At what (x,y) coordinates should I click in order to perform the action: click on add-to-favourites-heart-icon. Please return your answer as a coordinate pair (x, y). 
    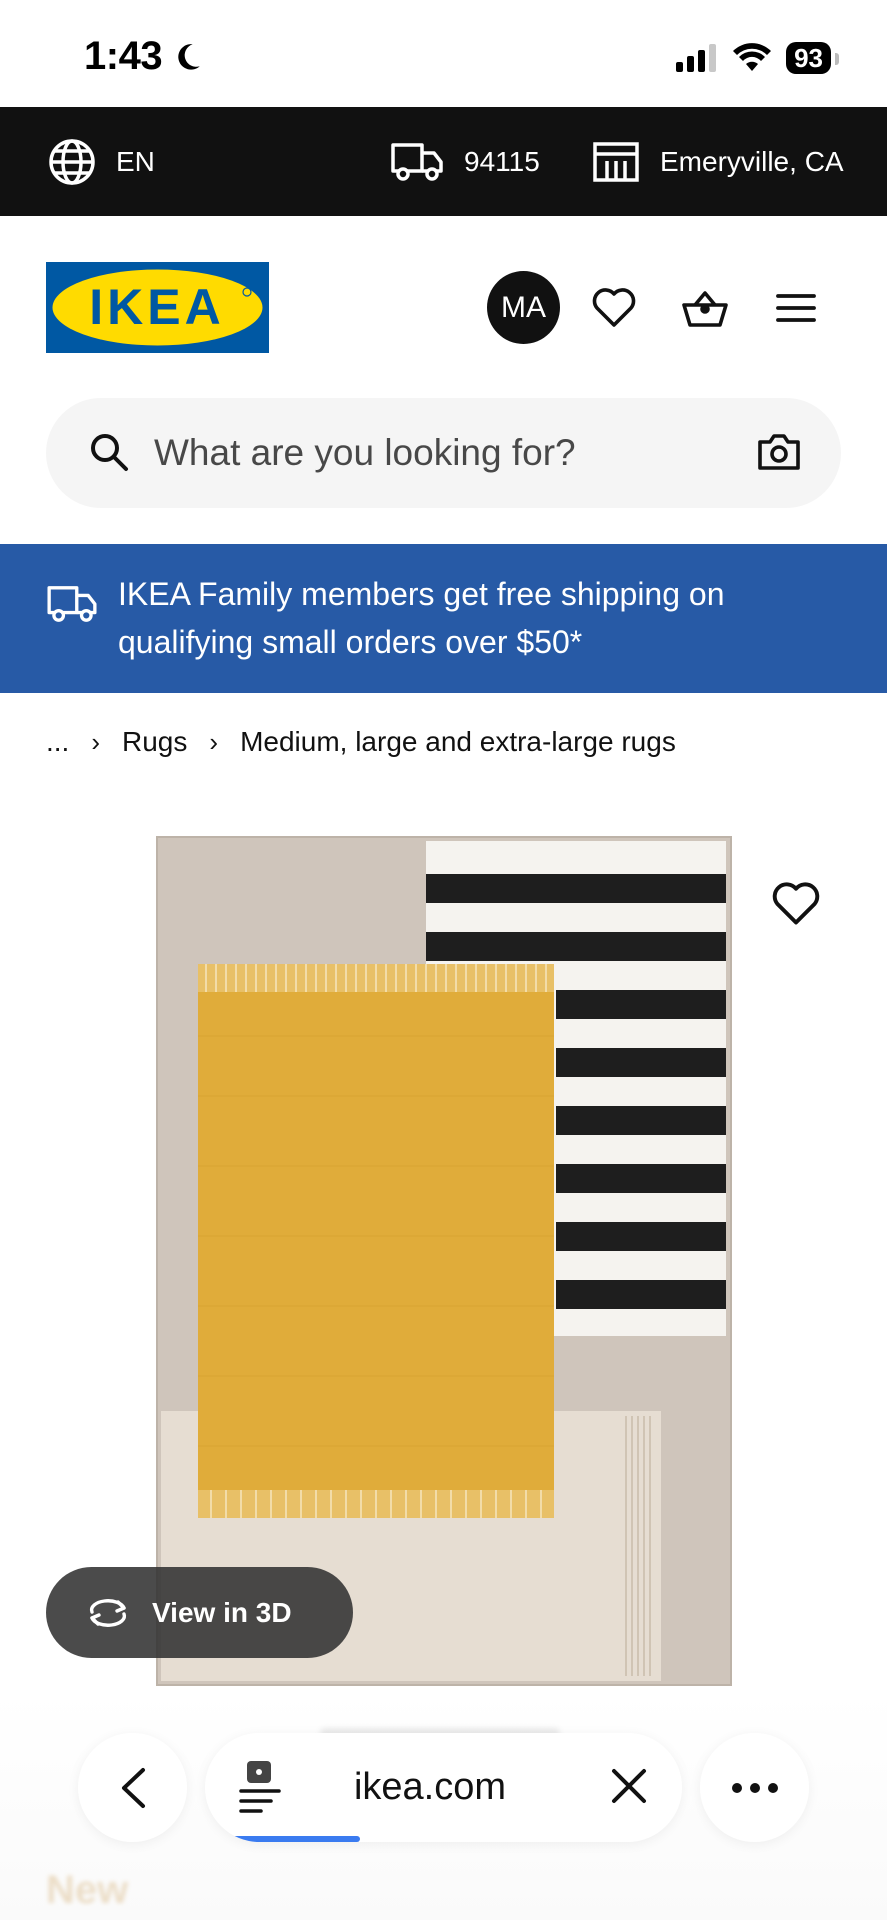
    Looking at the image, I should click on (796, 904).